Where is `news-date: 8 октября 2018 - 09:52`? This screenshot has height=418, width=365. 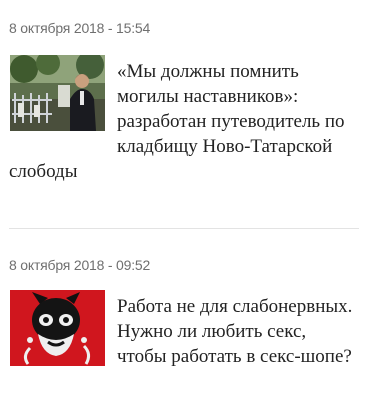 news-date: 8 октября 2018 - 09:52 is located at coordinates (80, 265).